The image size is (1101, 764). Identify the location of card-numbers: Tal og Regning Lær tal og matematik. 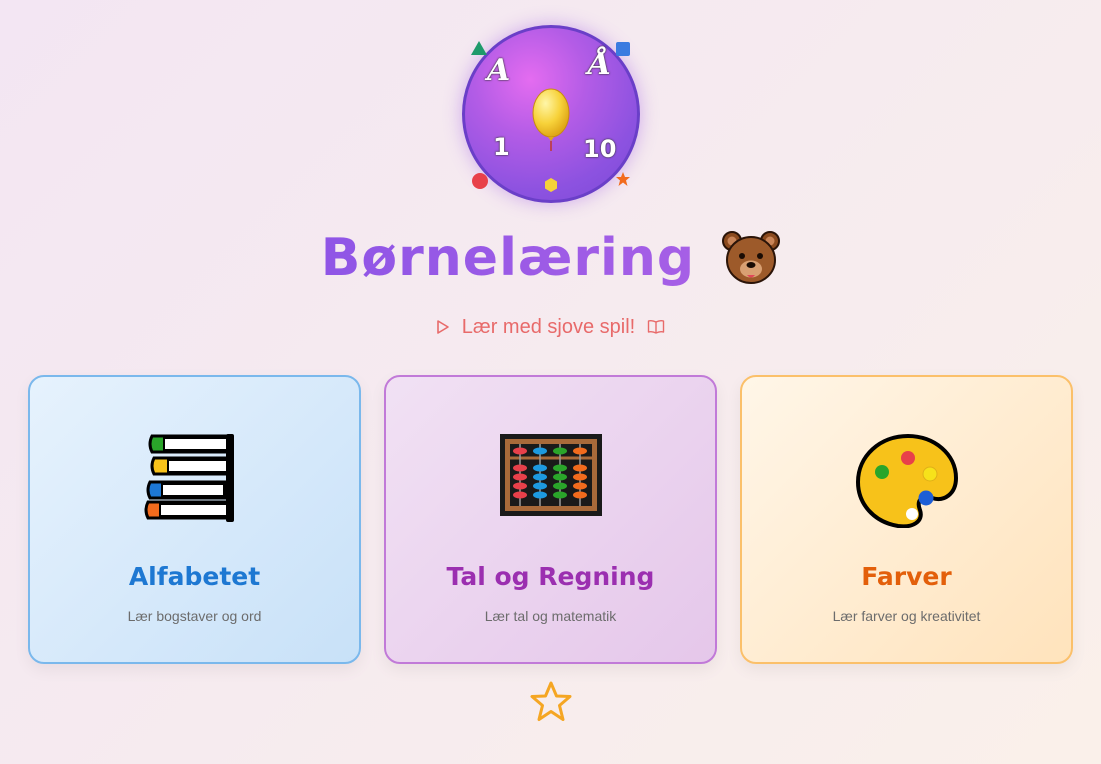
(550, 519).